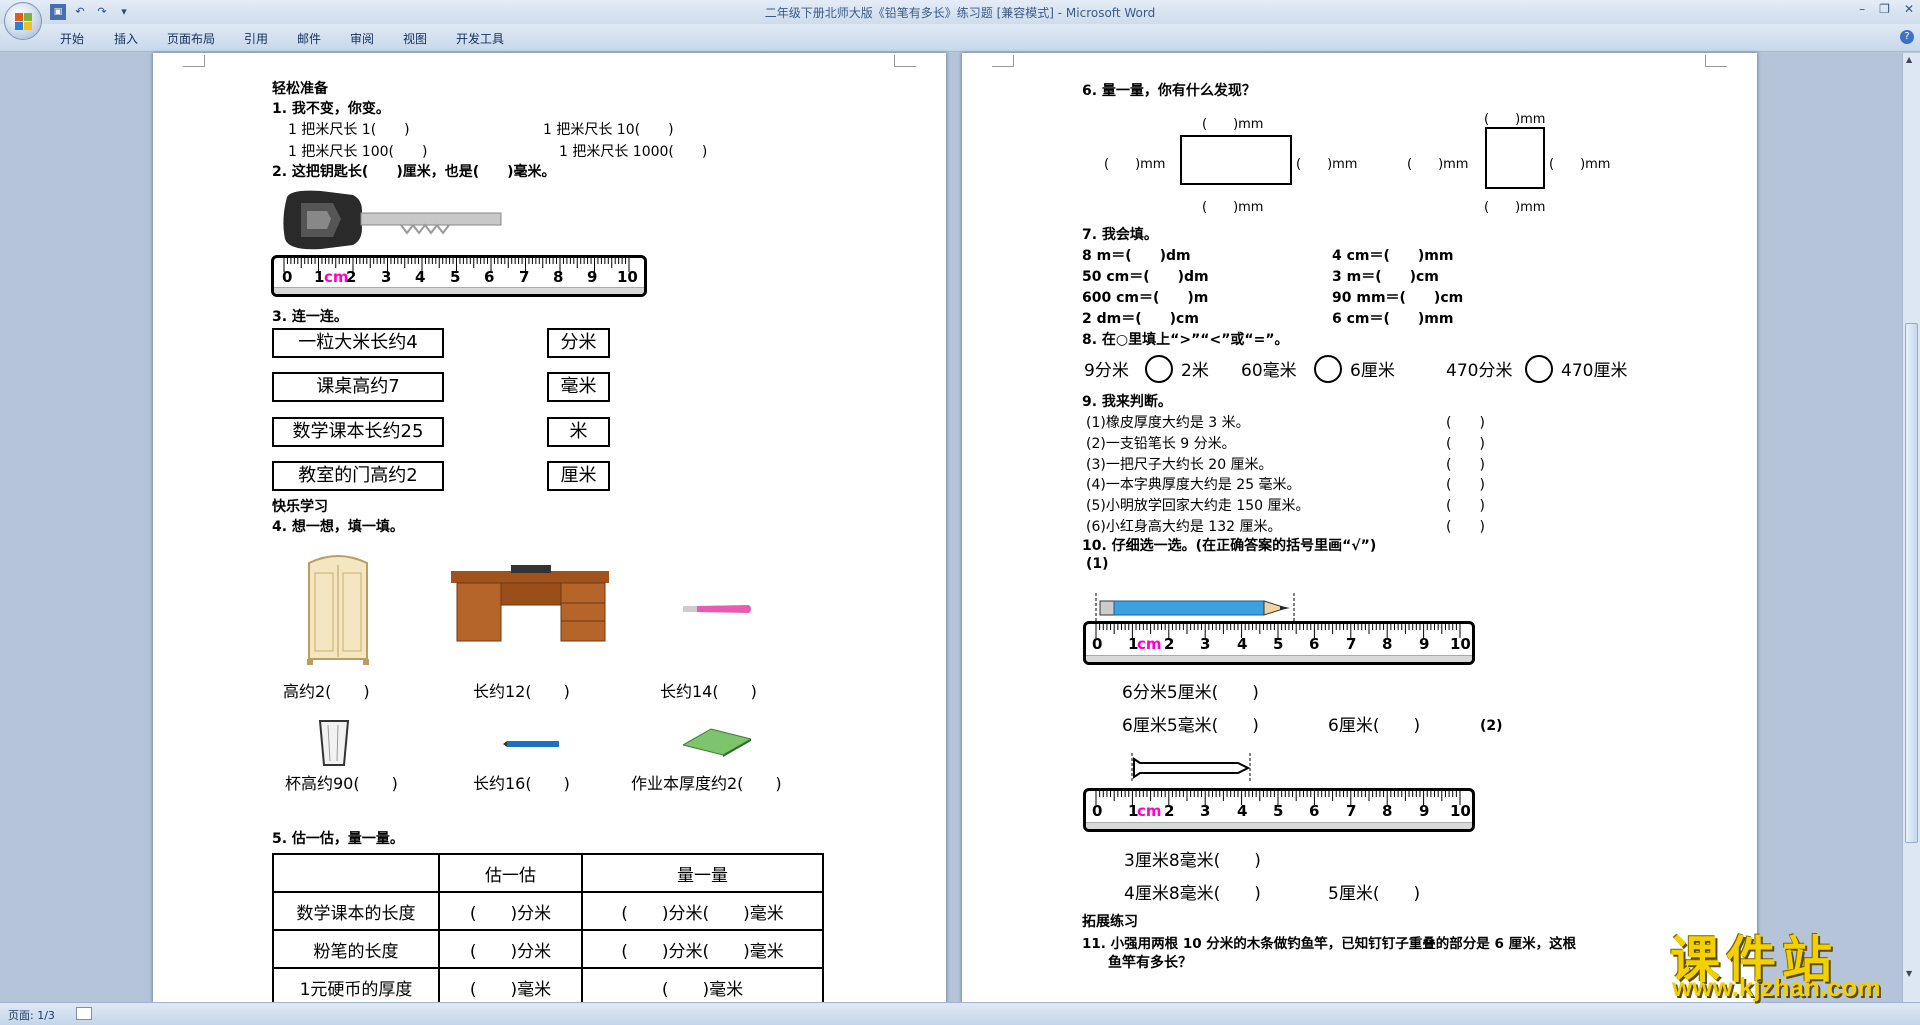 The image size is (1920, 1025). Describe the element at coordinates (1393, 319) in the screenshot. I see `fill-item: 6 cm＝( )mm` at that location.